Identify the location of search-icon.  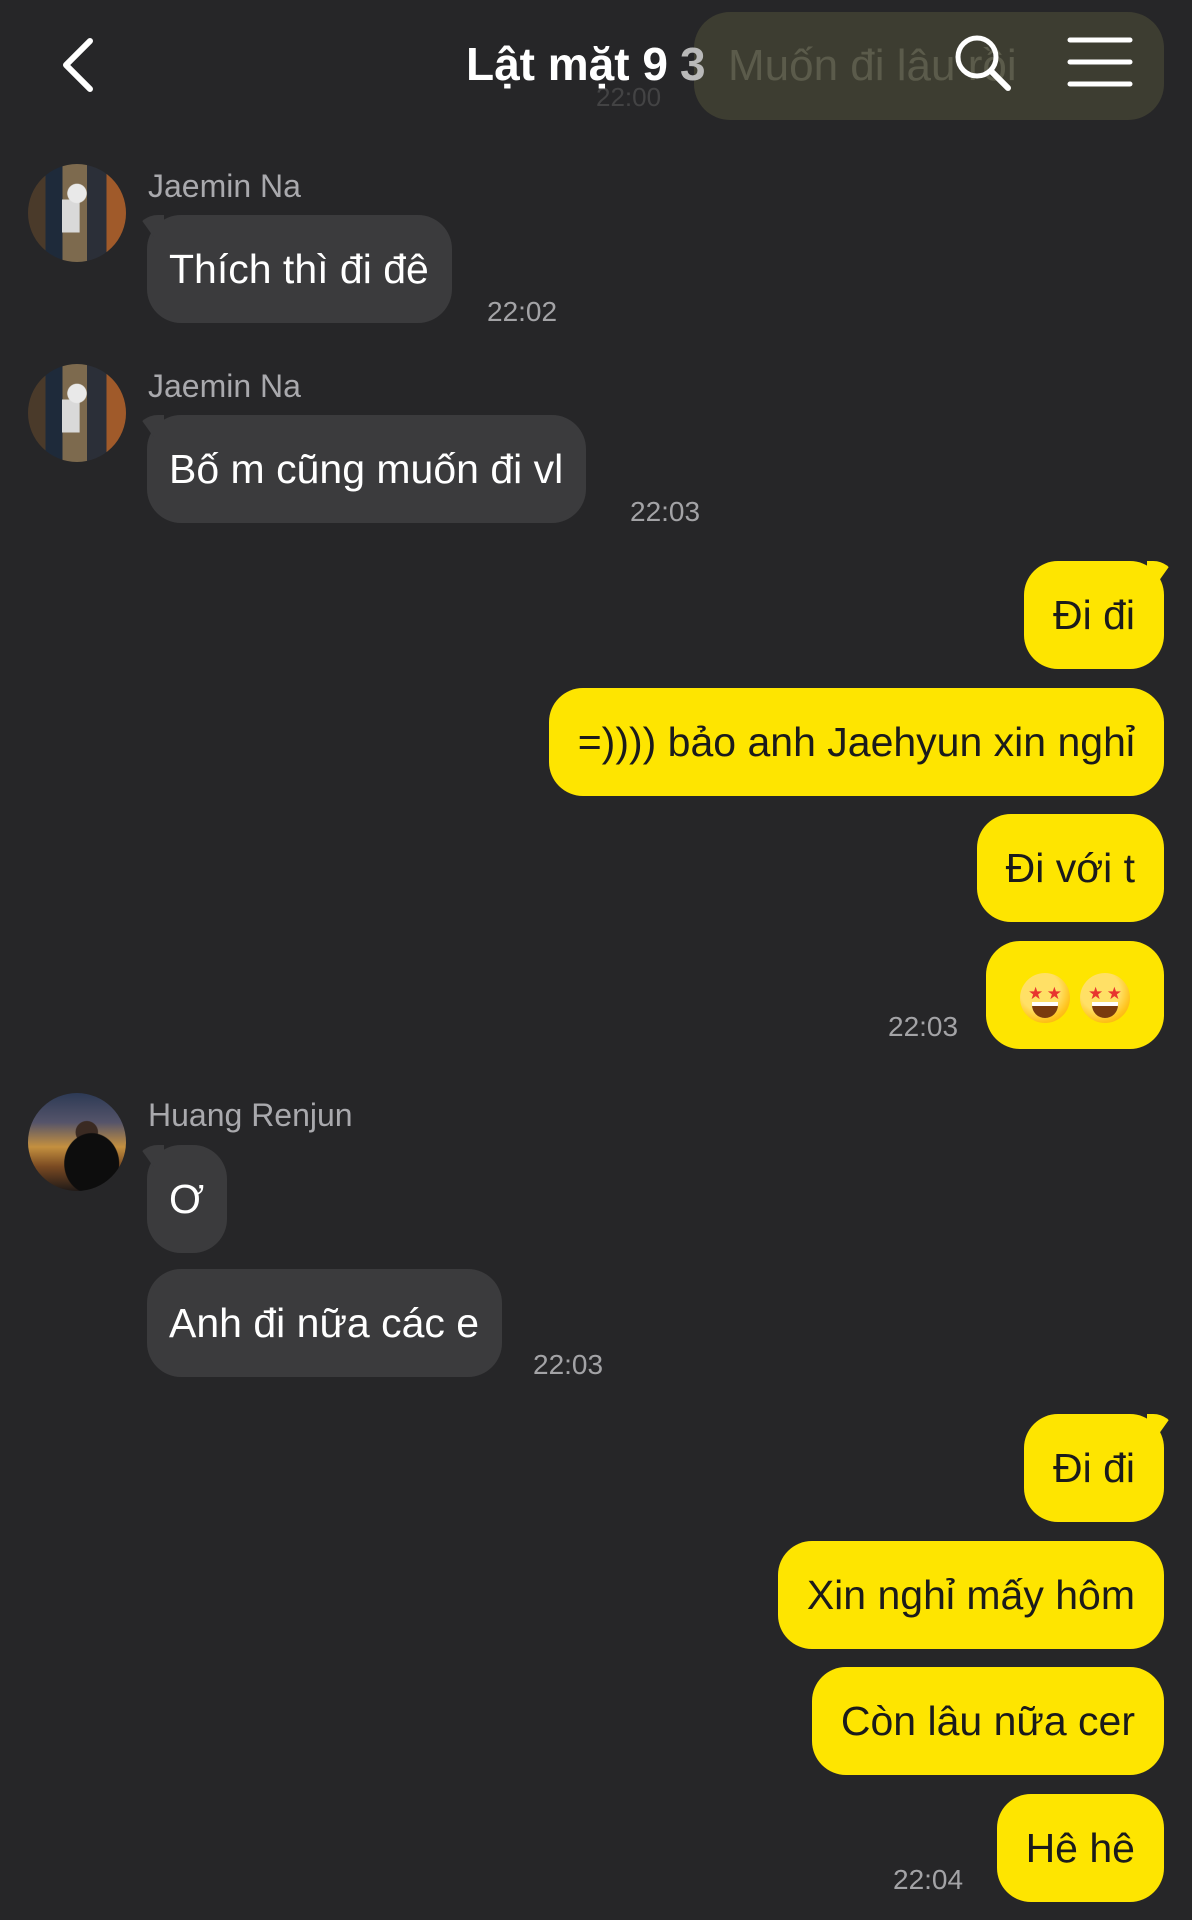
(983, 63).